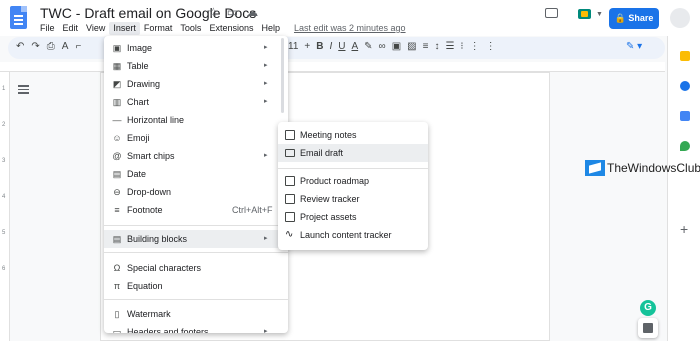  I want to click on submenu-item-project-assets: Project assets, so click(353, 217).